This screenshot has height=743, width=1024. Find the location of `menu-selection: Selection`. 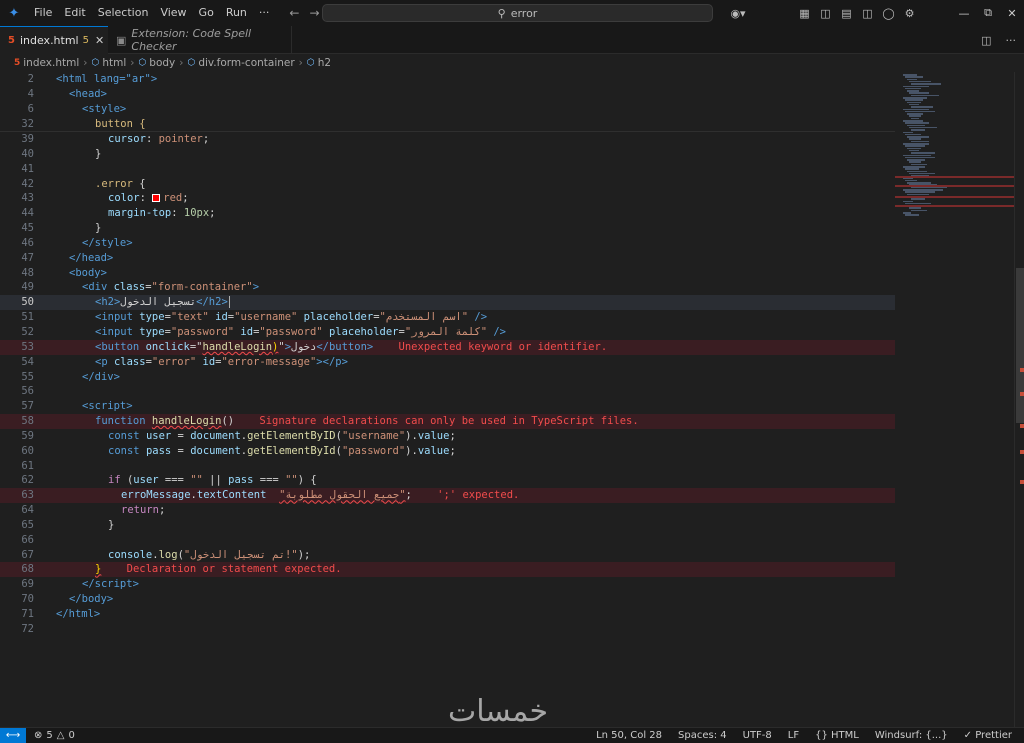

menu-selection: Selection is located at coordinates (123, 13).